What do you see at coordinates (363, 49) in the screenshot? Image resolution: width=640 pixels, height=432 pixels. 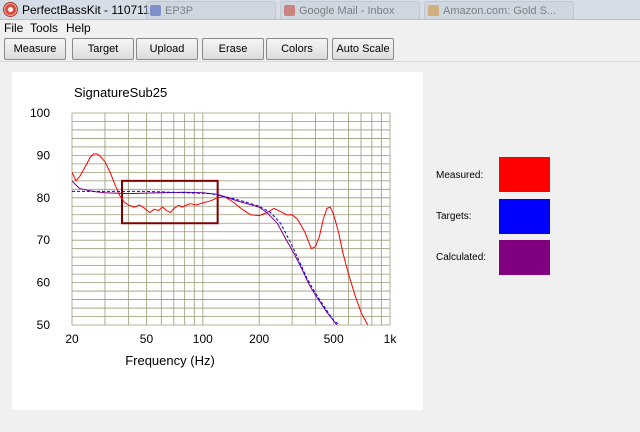 I see `auto-scale-button: Auto Scale` at bounding box center [363, 49].